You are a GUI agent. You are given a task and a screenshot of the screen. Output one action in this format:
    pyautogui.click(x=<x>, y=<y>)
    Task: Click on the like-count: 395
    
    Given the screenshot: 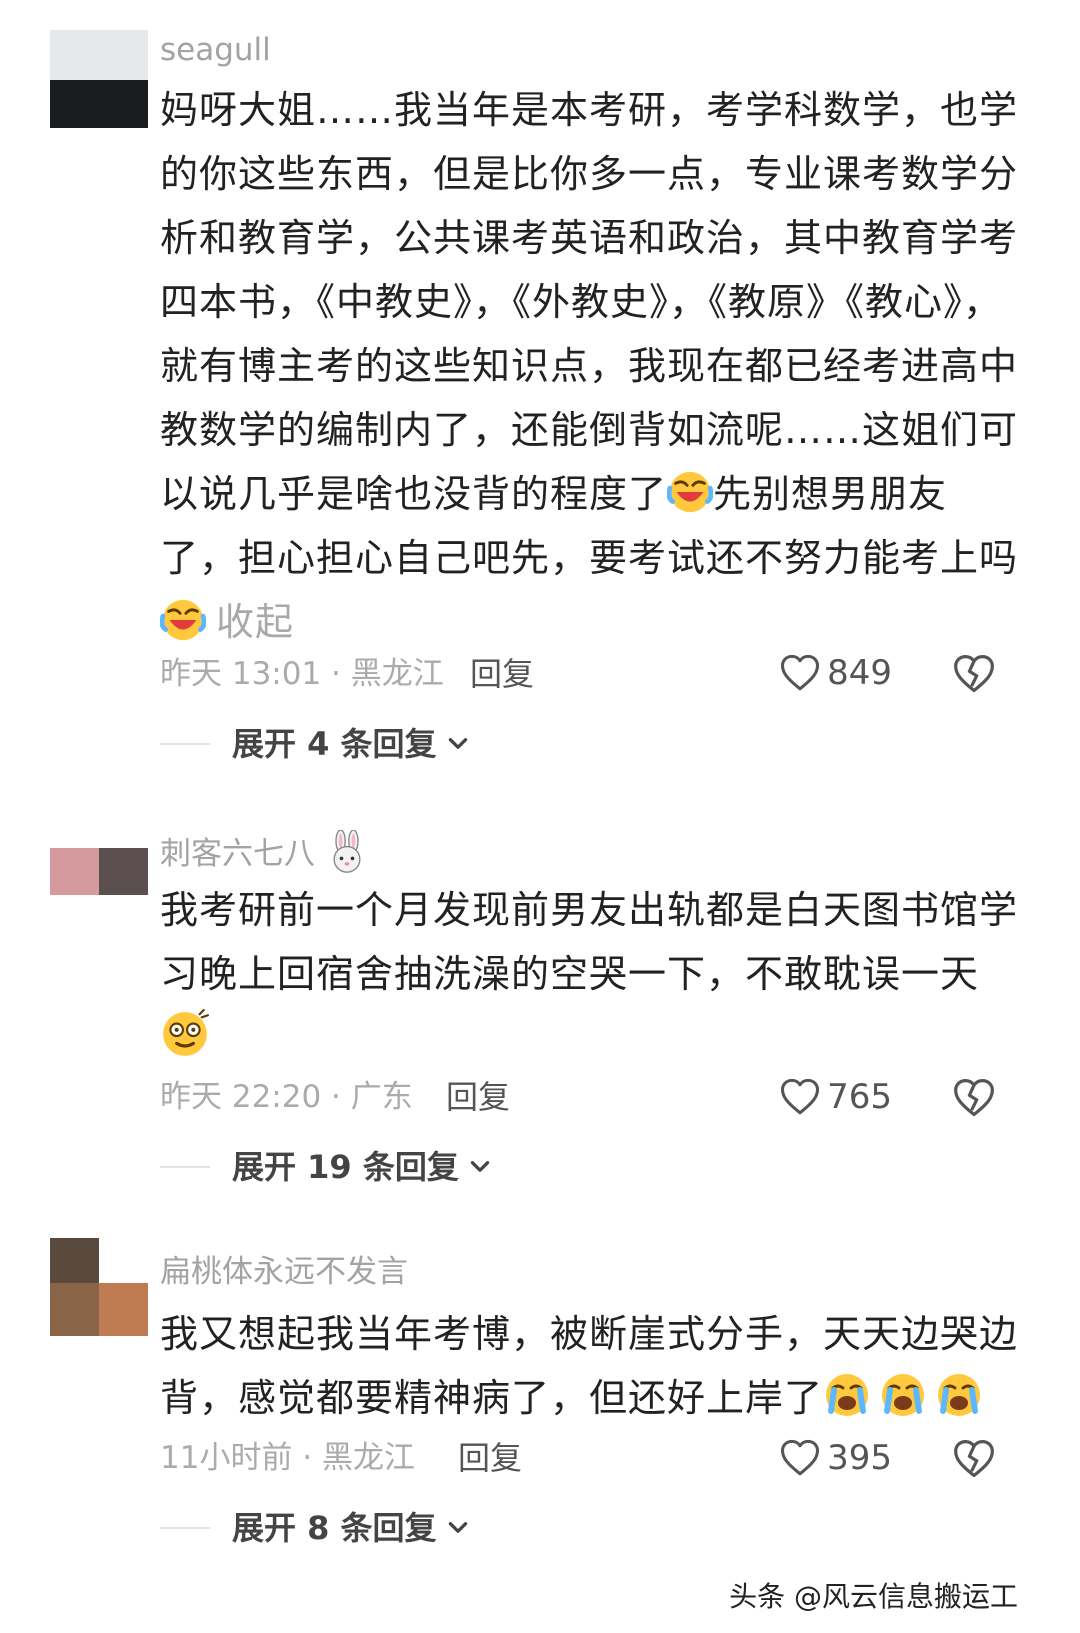 What is the action you would take?
    pyautogui.click(x=859, y=1458)
    